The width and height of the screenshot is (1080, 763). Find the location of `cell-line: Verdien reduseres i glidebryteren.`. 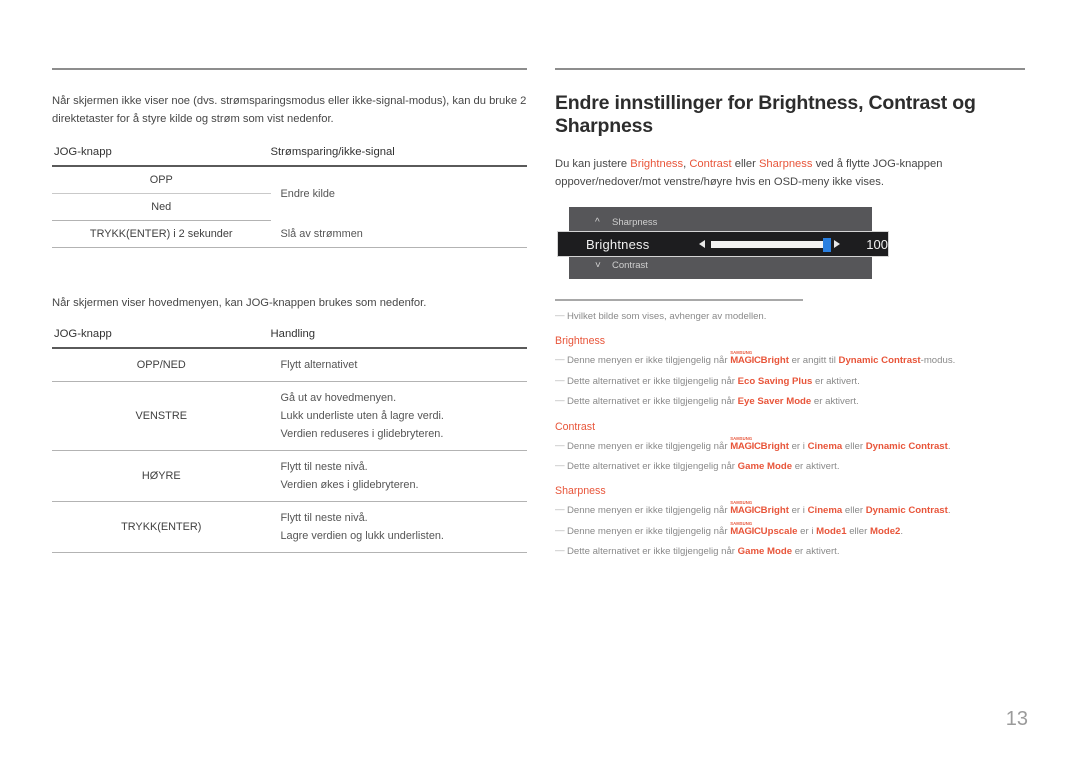

cell-line: Verdien reduseres i glidebryteren. is located at coordinates (362, 434).